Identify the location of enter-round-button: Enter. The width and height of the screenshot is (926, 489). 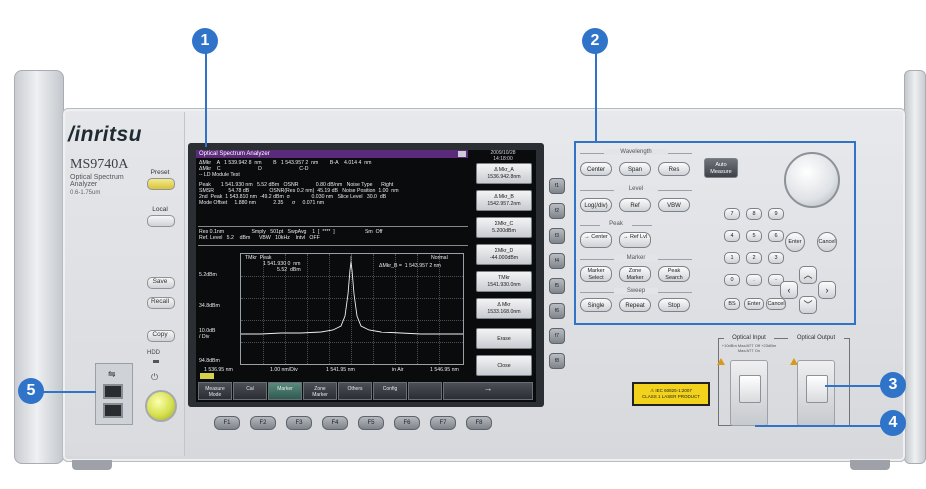
(795, 242).